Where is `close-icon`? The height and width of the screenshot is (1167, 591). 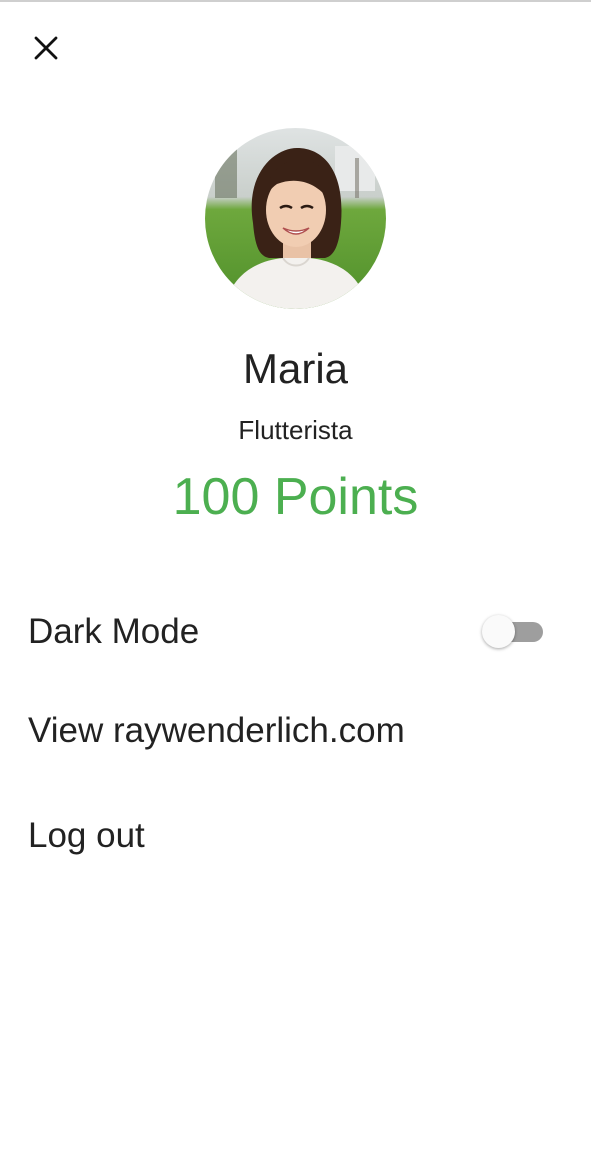 close-icon is located at coordinates (46, 48).